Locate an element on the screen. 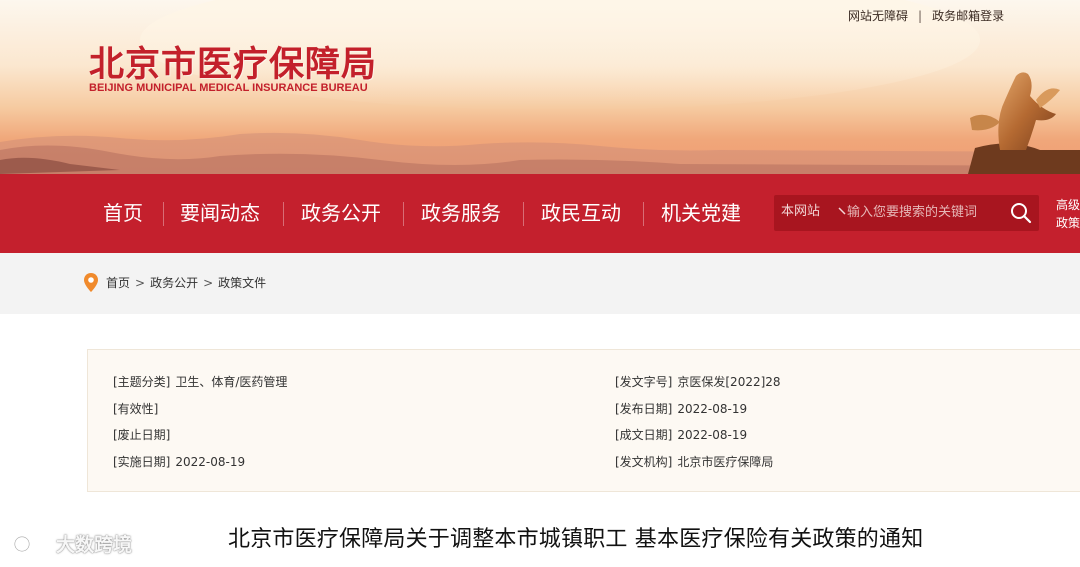  meta-issuing-agency-key: [发文机构] is located at coordinates (644, 462).